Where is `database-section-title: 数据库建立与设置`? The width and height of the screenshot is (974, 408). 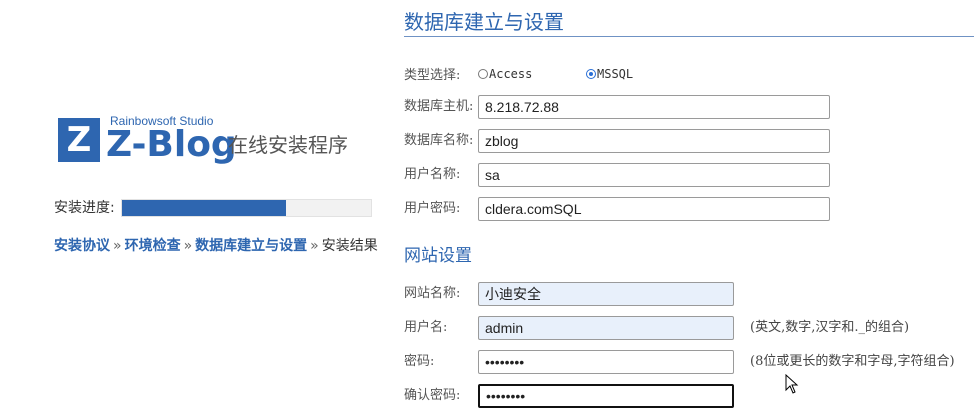 database-section-title: 数据库建立与设置 is located at coordinates (484, 22).